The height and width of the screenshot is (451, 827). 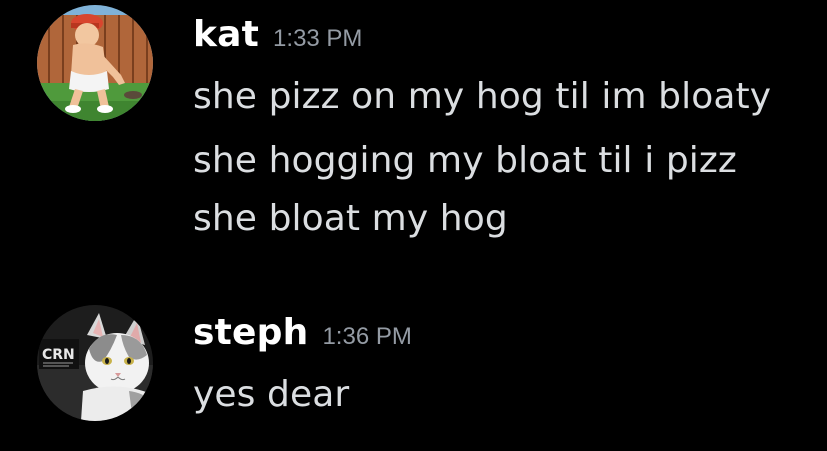 I want to click on message-header-steph: steph 1:36 PM, so click(x=302, y=332).